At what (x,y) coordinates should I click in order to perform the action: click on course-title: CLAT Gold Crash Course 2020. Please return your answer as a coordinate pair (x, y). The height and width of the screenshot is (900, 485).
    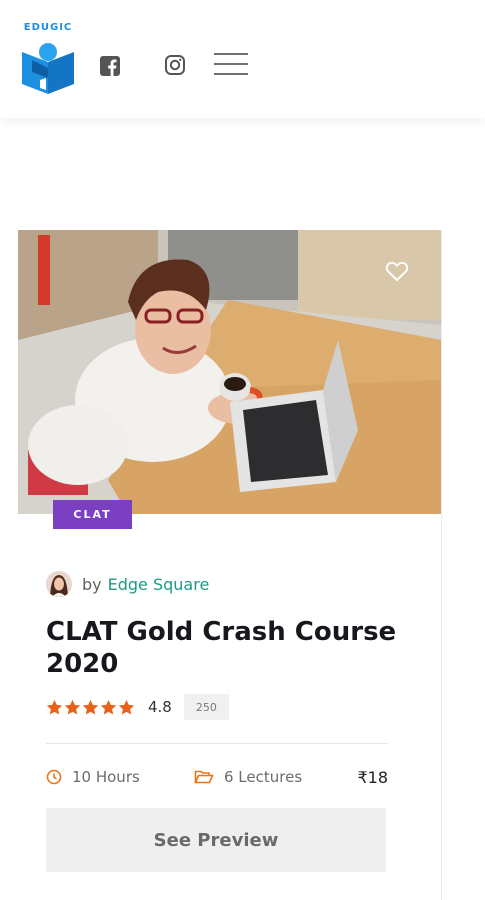
    Looking at the image, I should click on (231, 648).